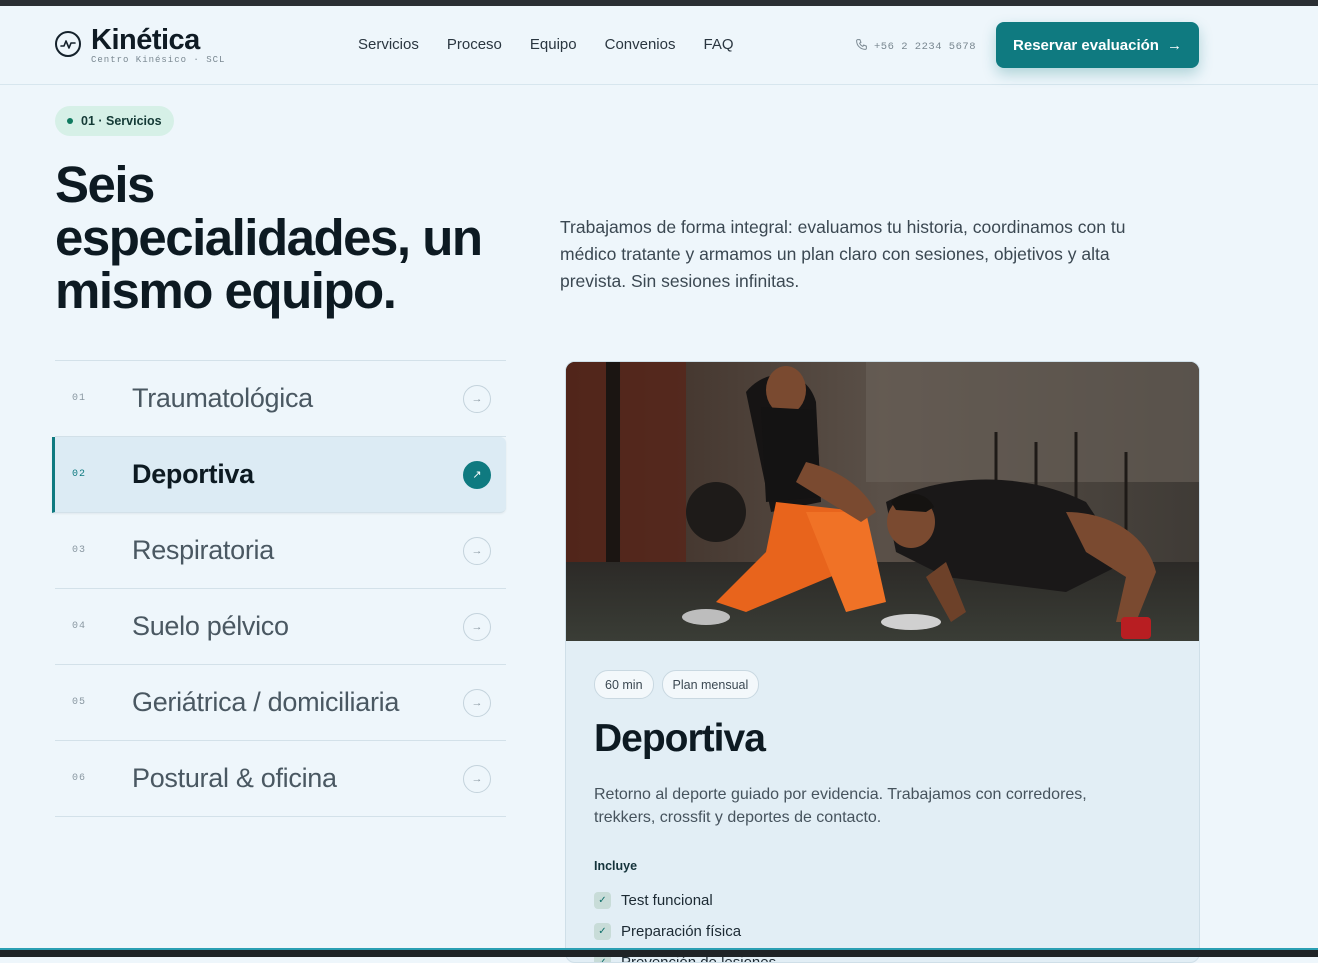  Describe the element at coordinates (681, 931) in the screenshot. I see `includes-item-label: Preparación física` at that location.